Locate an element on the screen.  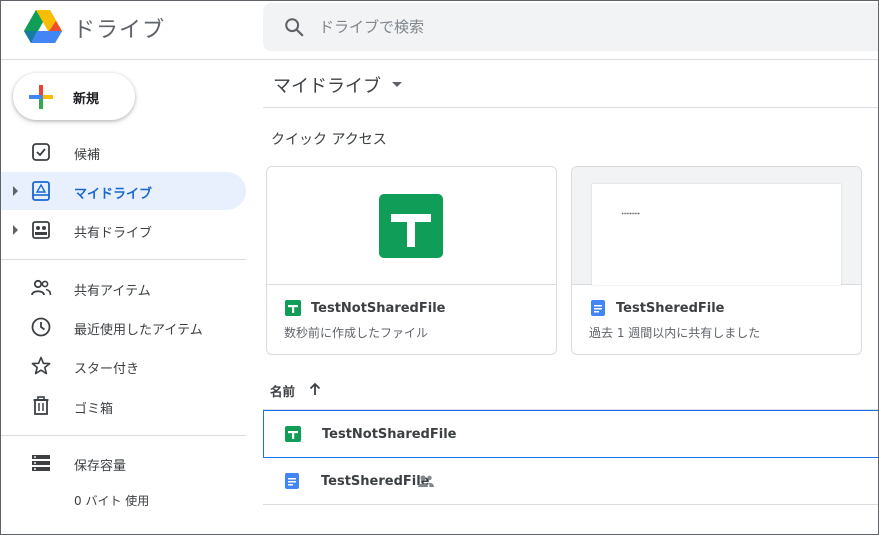
trash-icon is located at coordinates (41, 405).